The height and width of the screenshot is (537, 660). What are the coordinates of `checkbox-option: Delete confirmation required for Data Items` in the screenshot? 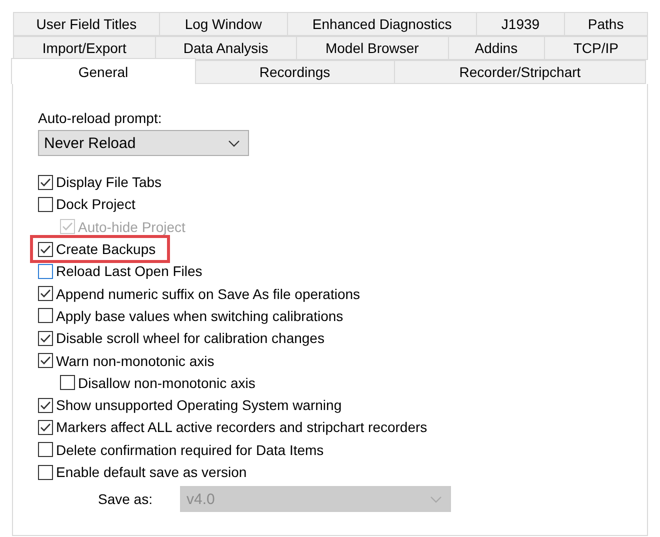 It's located at (181, 450).